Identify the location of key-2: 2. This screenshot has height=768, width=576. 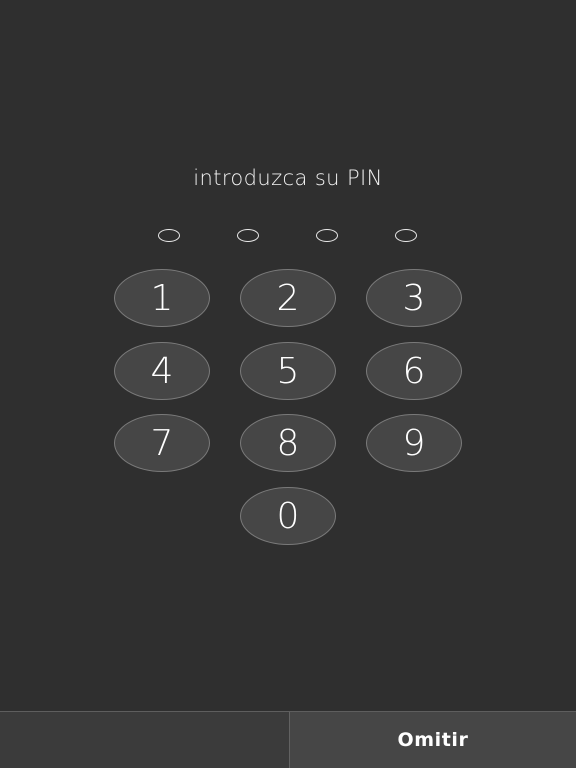
(288, 298).